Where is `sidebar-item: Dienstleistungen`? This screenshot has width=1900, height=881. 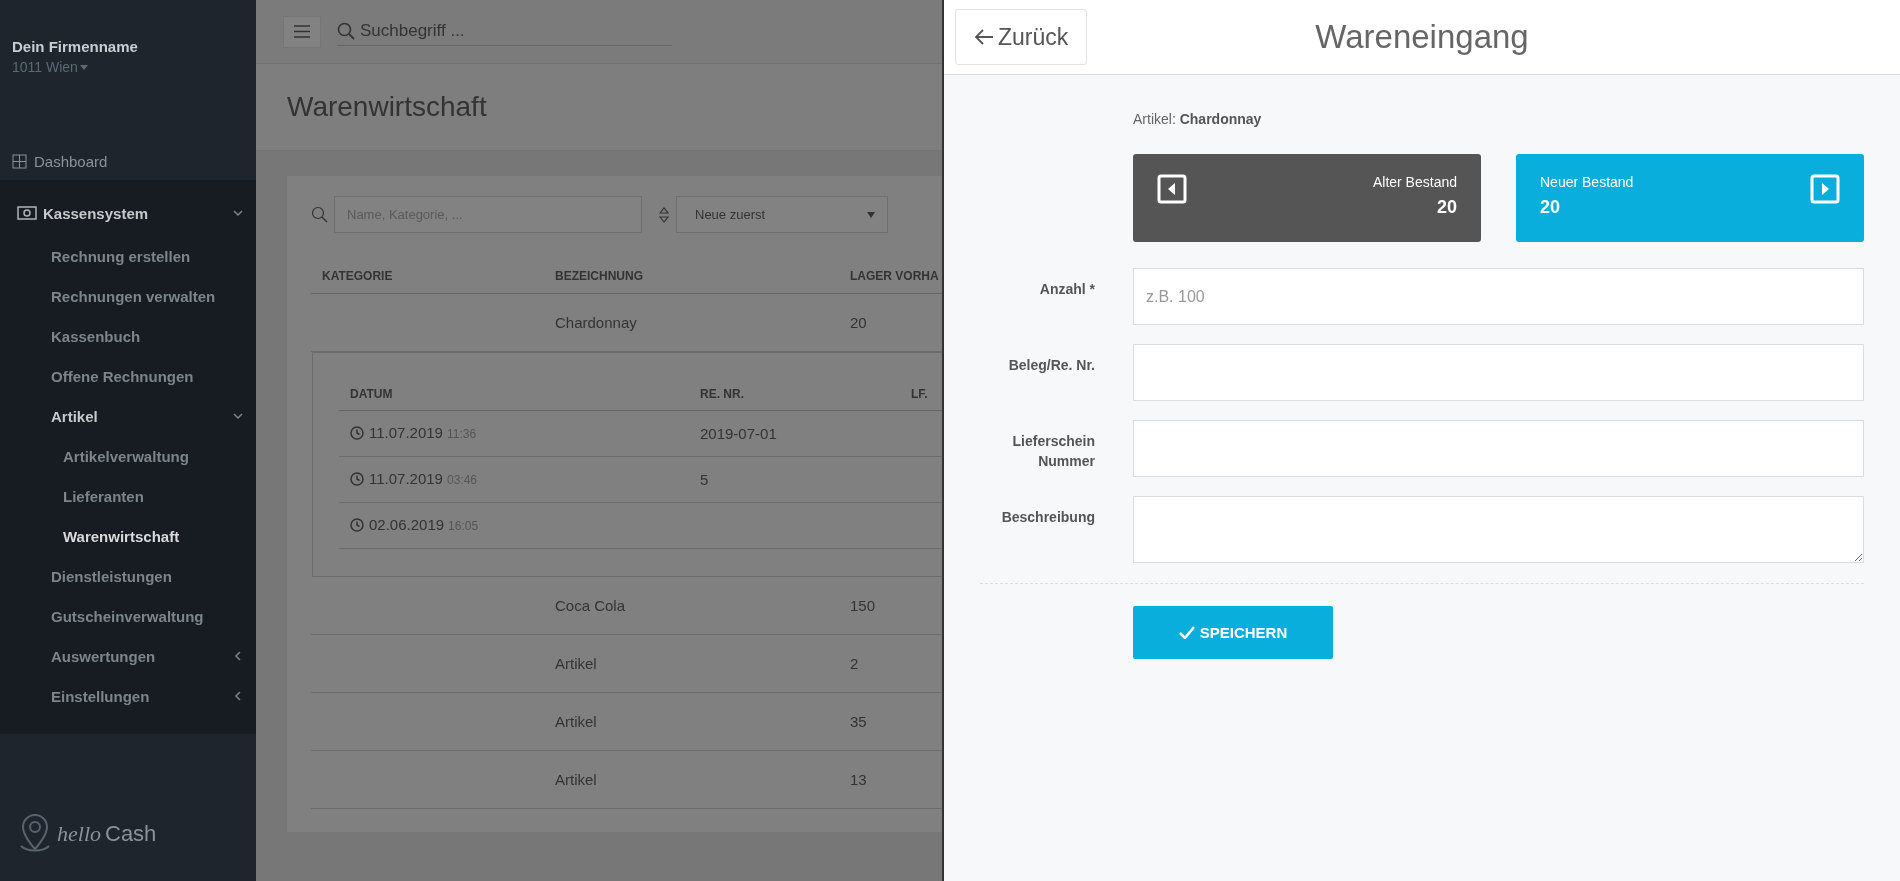
sidebar-item: Dienstleistungen is located at coordinates (128, 576).